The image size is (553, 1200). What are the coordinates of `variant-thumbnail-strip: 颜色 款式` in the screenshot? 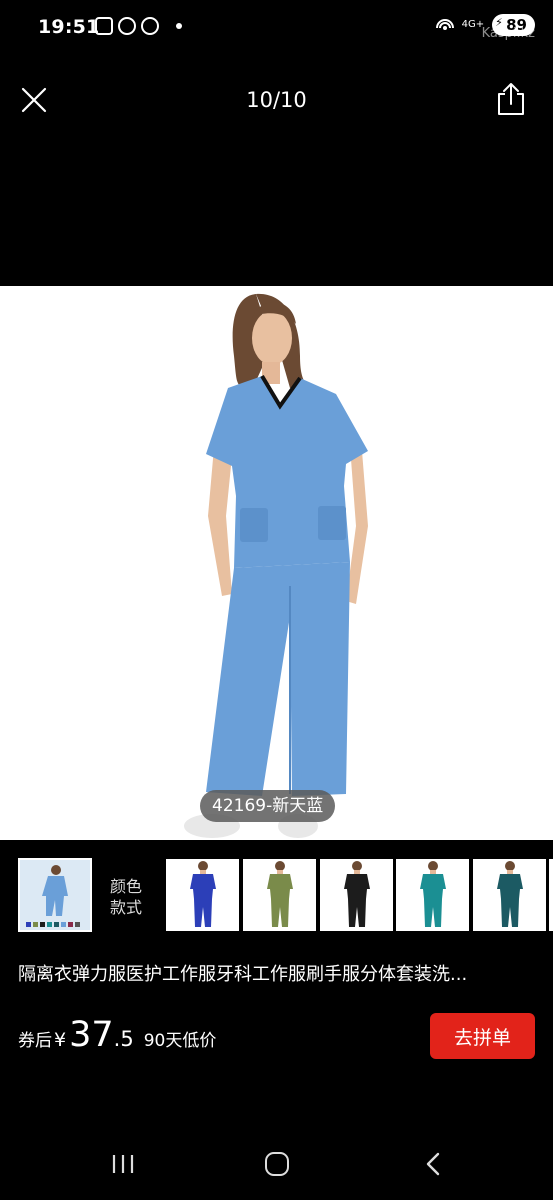 It's located at (276, 896).